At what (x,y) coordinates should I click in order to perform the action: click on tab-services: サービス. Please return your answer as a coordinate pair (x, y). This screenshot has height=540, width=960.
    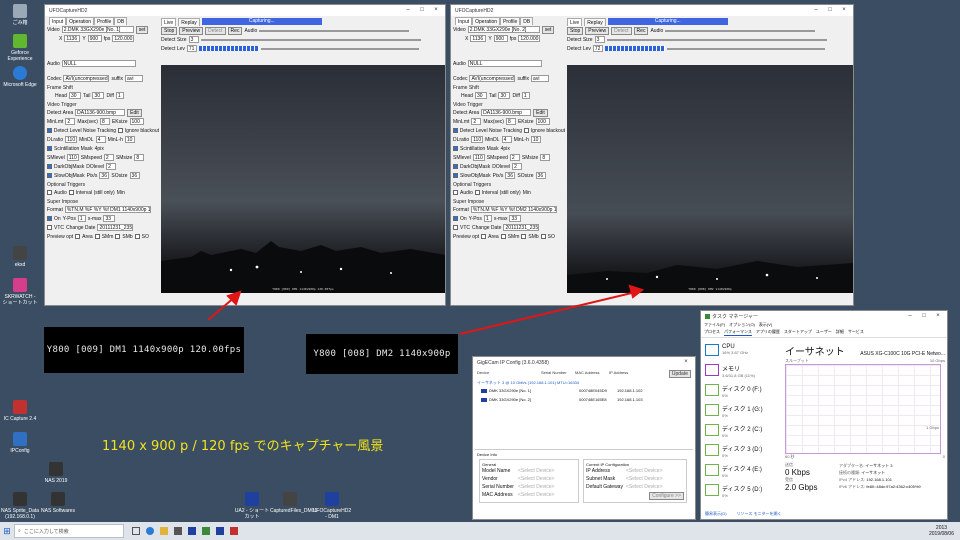
    Looking at the image, I should click on (856, 332).